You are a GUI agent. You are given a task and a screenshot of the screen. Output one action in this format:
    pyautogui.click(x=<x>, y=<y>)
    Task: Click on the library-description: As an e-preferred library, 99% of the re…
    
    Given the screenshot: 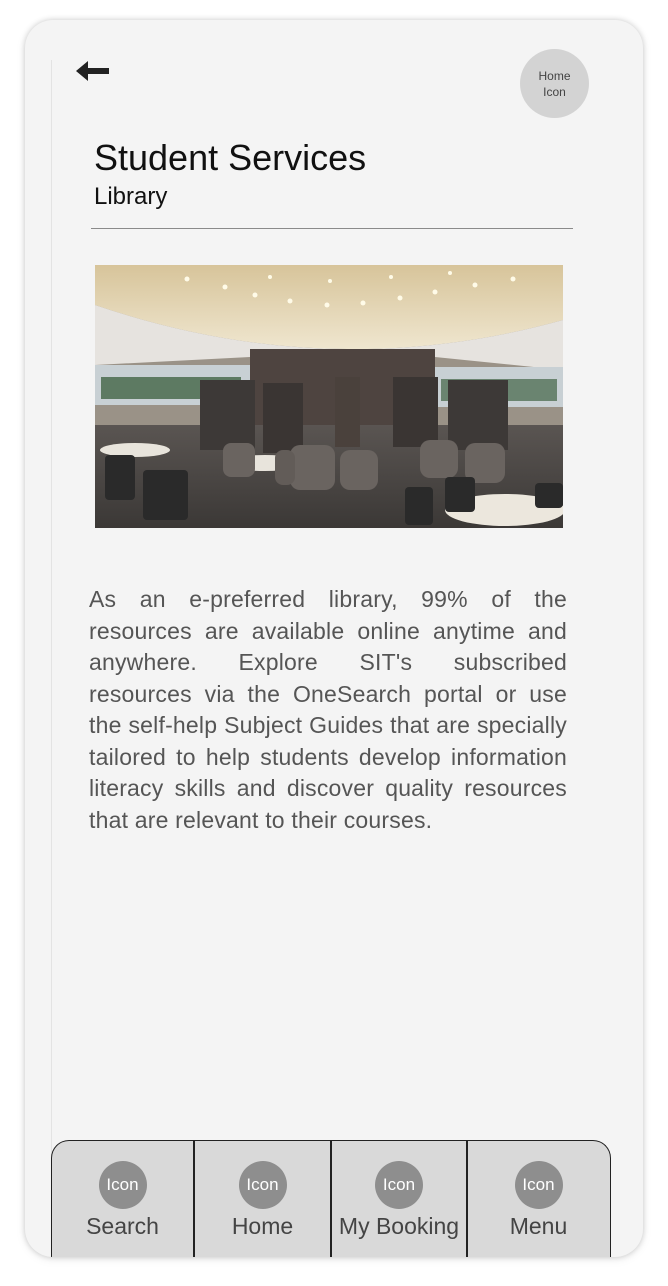 What is the action you would take?
    pyautogui.click(x=328, y=709)
    